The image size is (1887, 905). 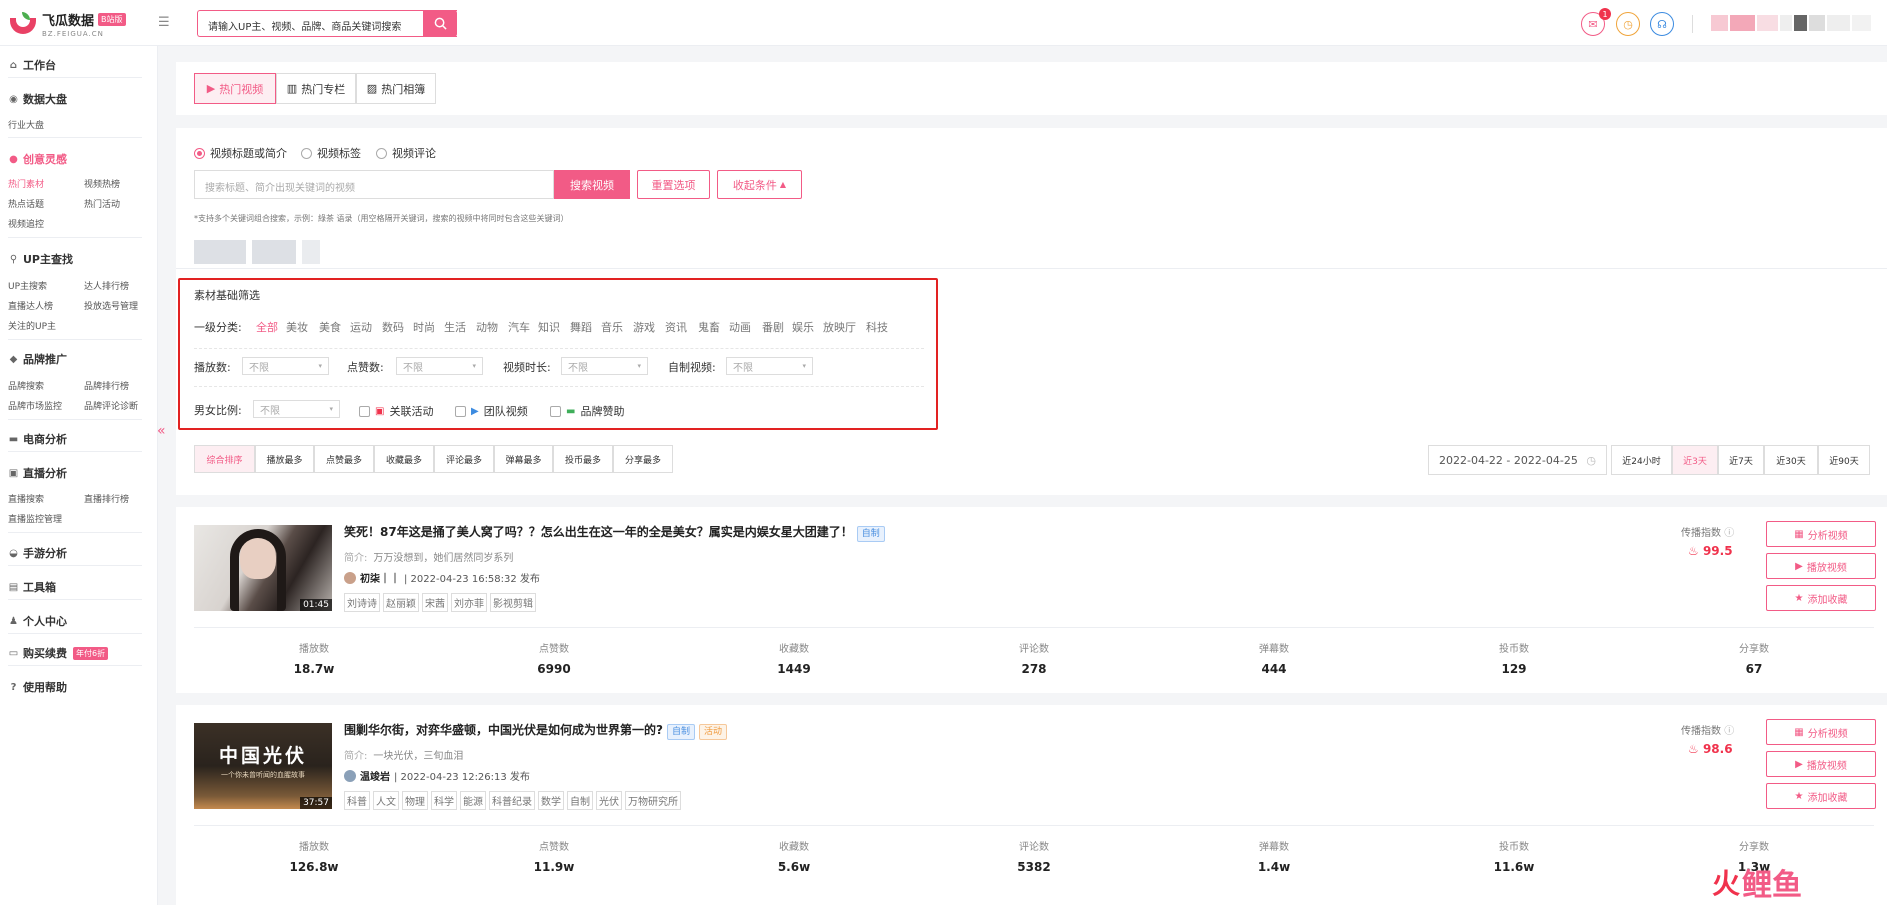 What do you see at coordinates (35, 518) in the screenshot?
I see `sidebar-item-live-monitor: 直播监控管理` at bounding box center [35, 518].